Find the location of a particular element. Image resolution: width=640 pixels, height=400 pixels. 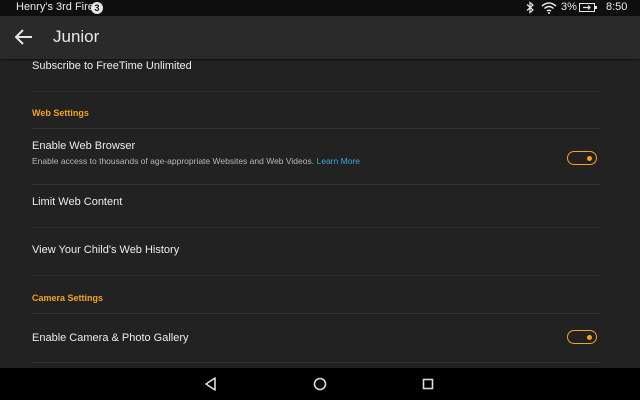

web-settings-header: Web Settings is located at coordinates (60, 113).